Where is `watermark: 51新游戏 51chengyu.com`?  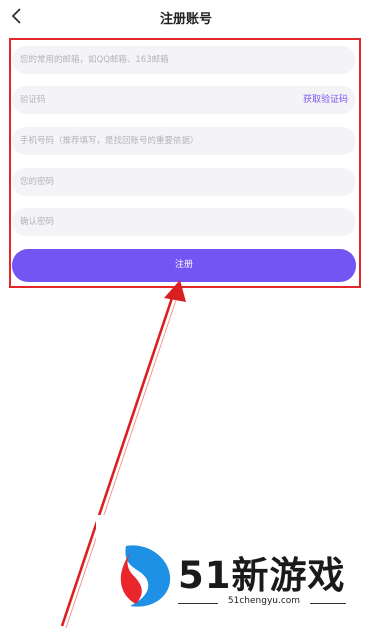
watermark: 51新游戏 51chengyu.com is located at coordinates (234, 574).